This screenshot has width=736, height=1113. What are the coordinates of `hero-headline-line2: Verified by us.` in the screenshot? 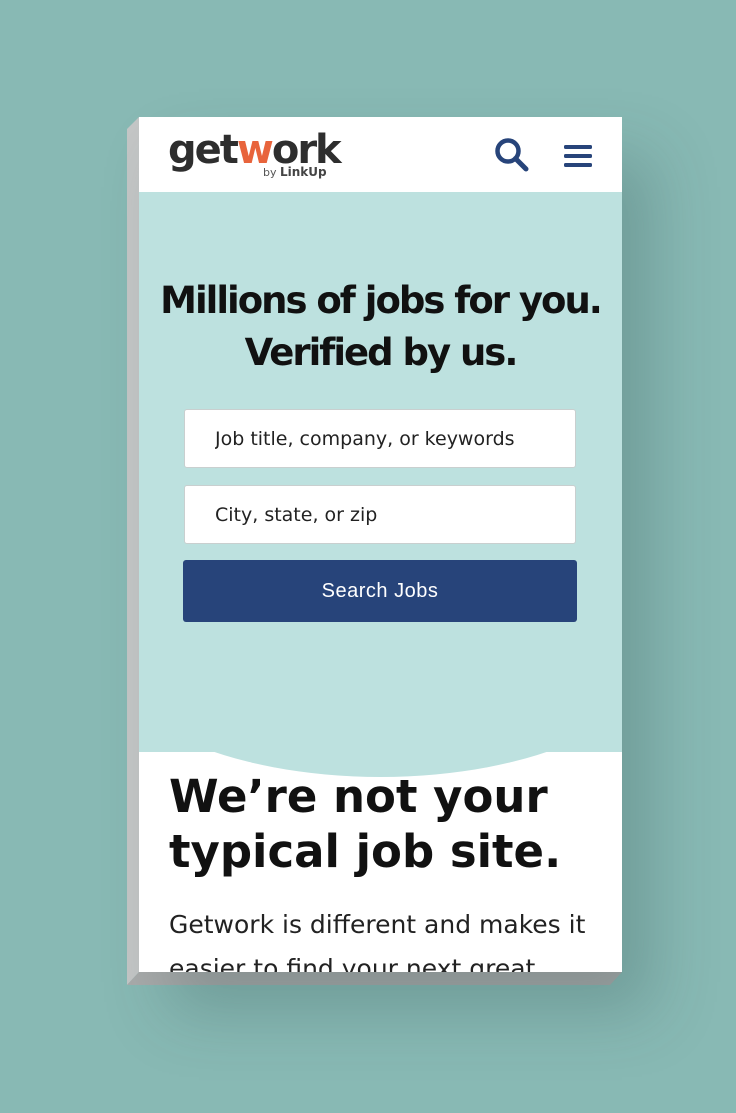 It's located at (381, 352).